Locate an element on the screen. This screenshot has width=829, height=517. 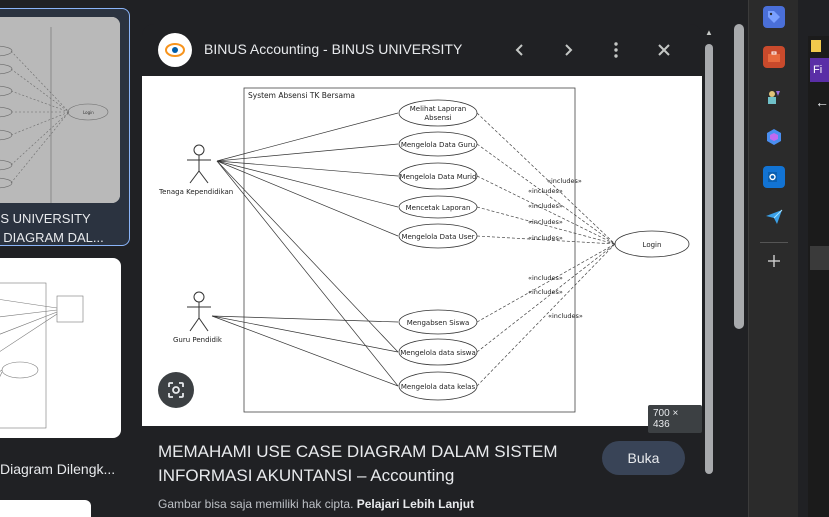
previous-button is located at coordinates (520, 50).